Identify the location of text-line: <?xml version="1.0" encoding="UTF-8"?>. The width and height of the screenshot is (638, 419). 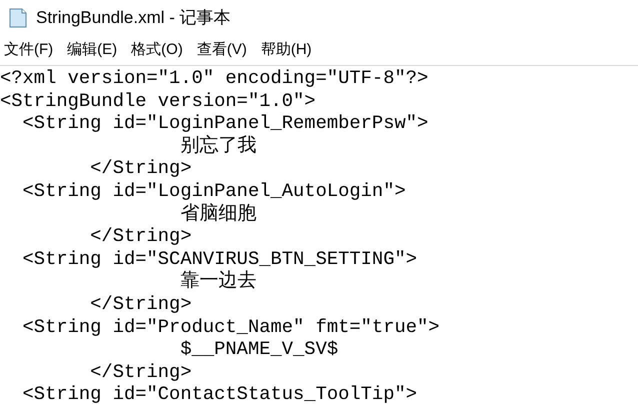
(214, 78).